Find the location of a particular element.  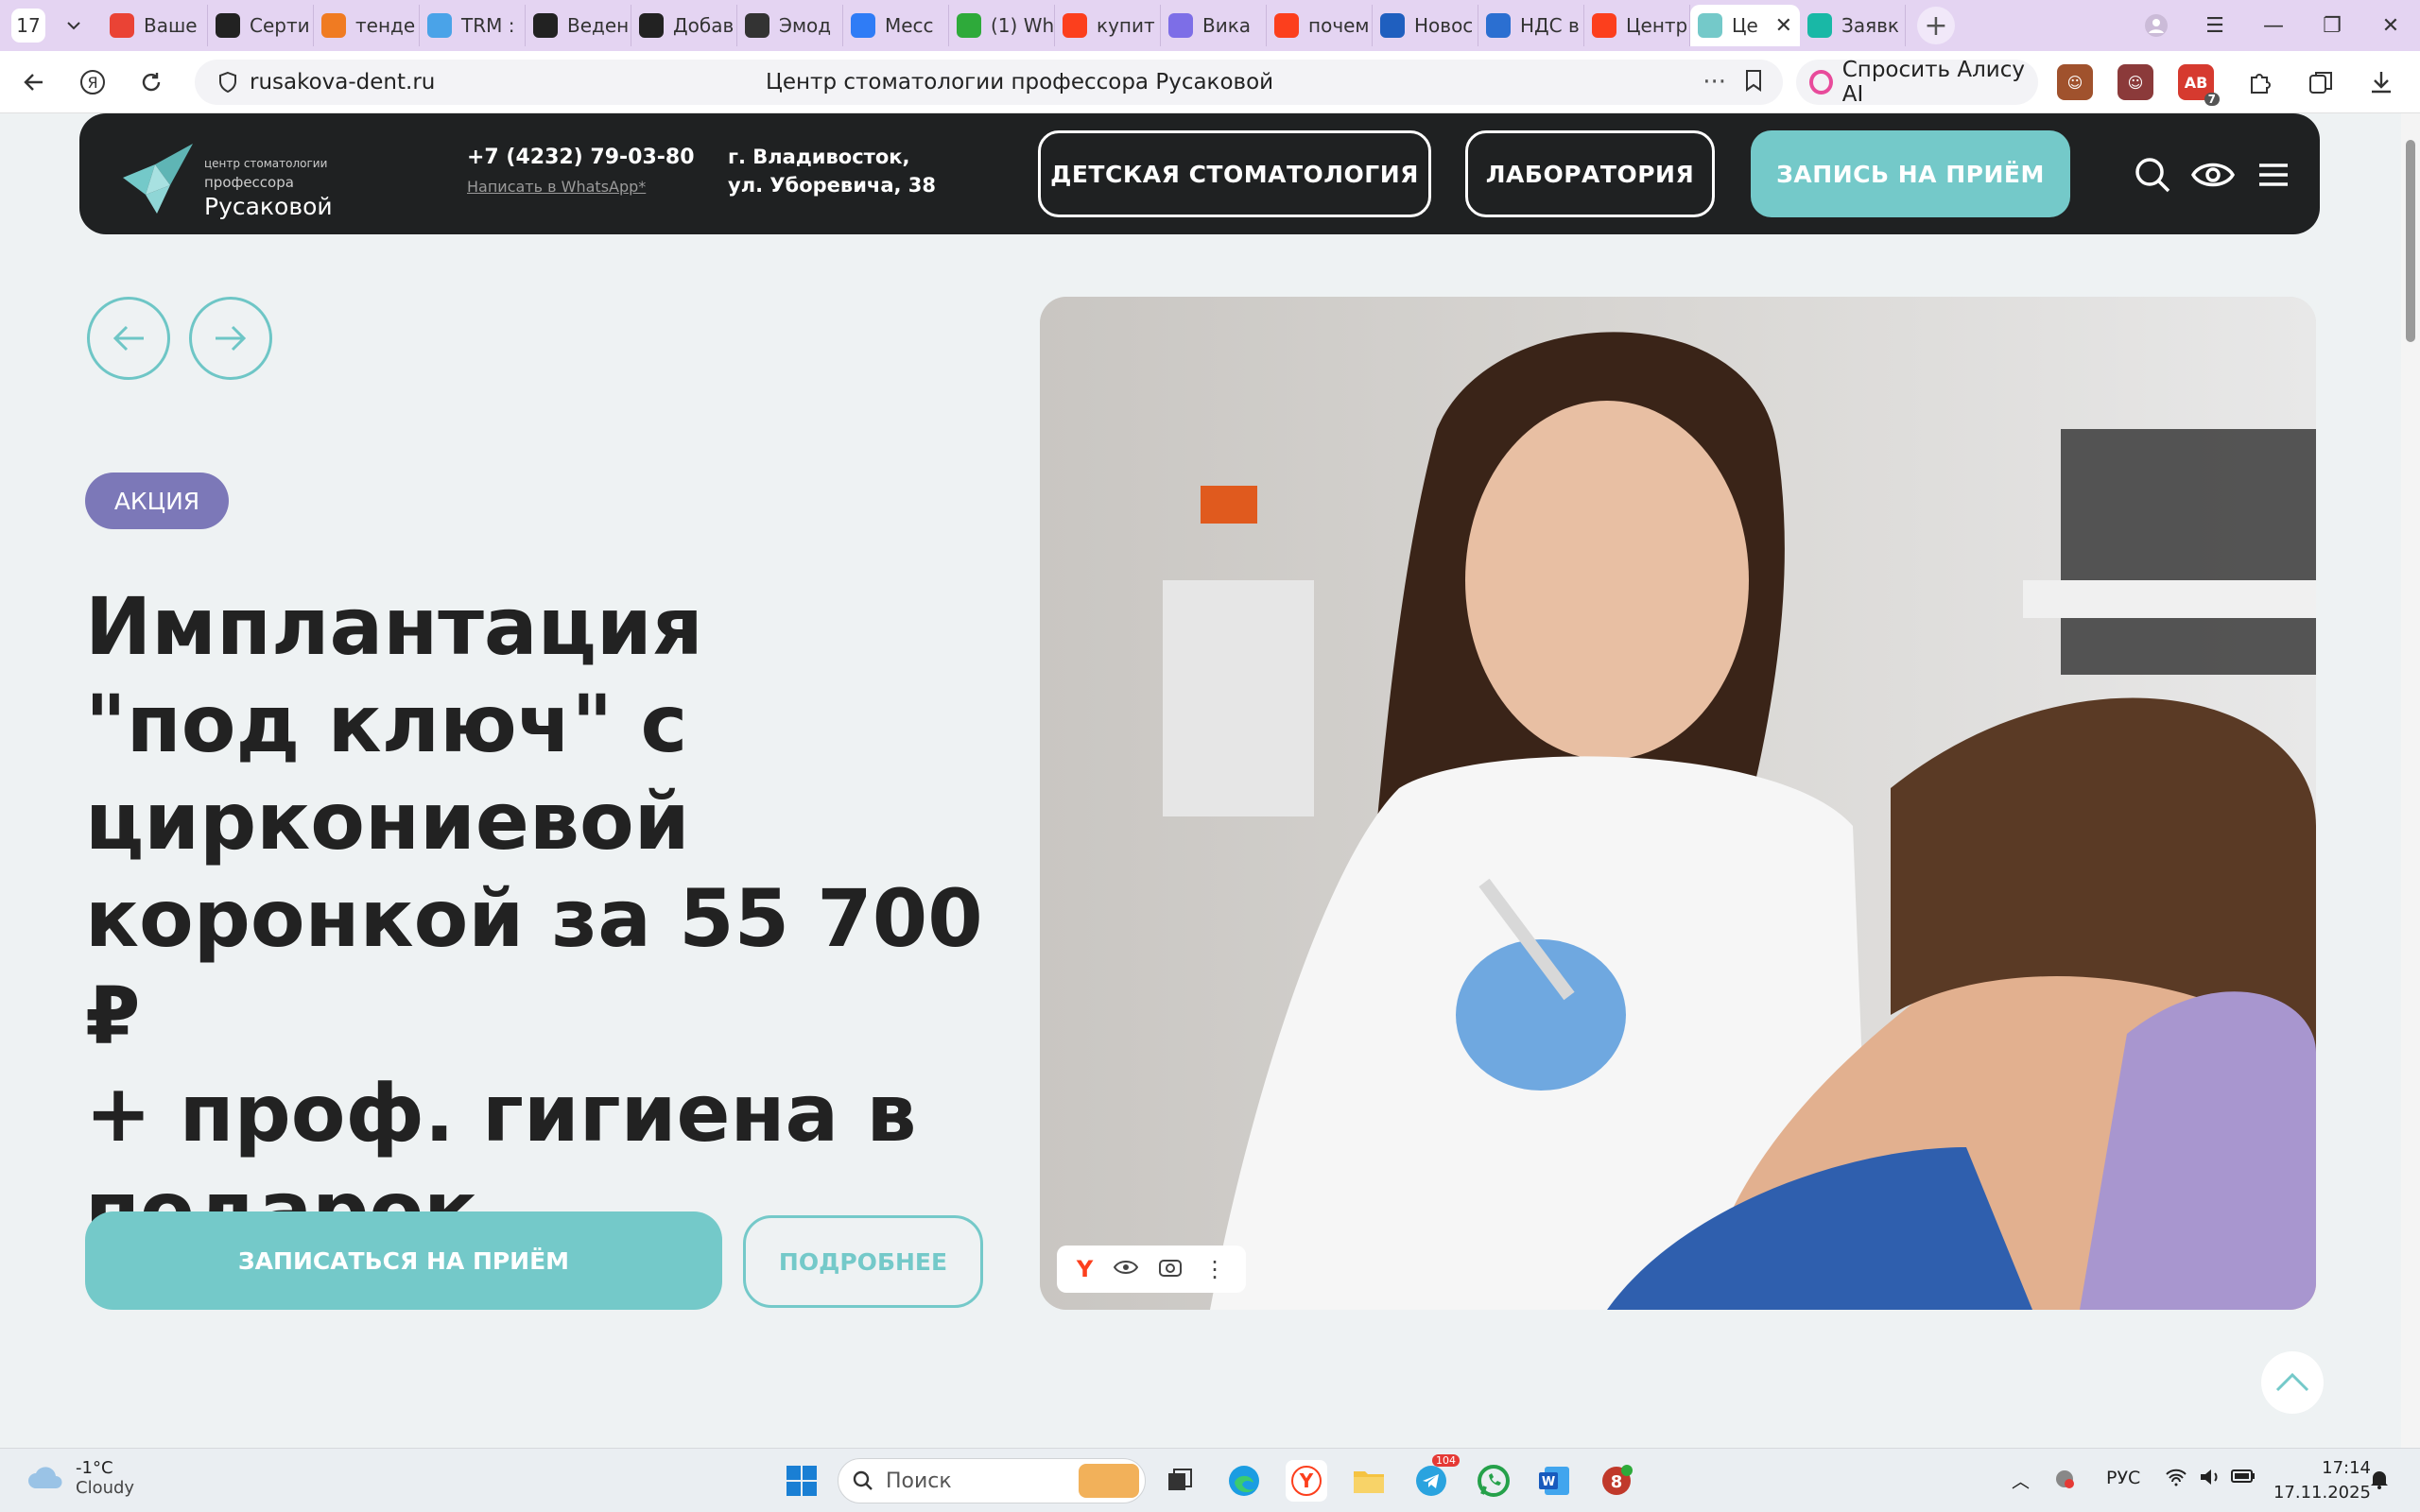

tab-count-button: 17 is located at coordinates (28, 26).